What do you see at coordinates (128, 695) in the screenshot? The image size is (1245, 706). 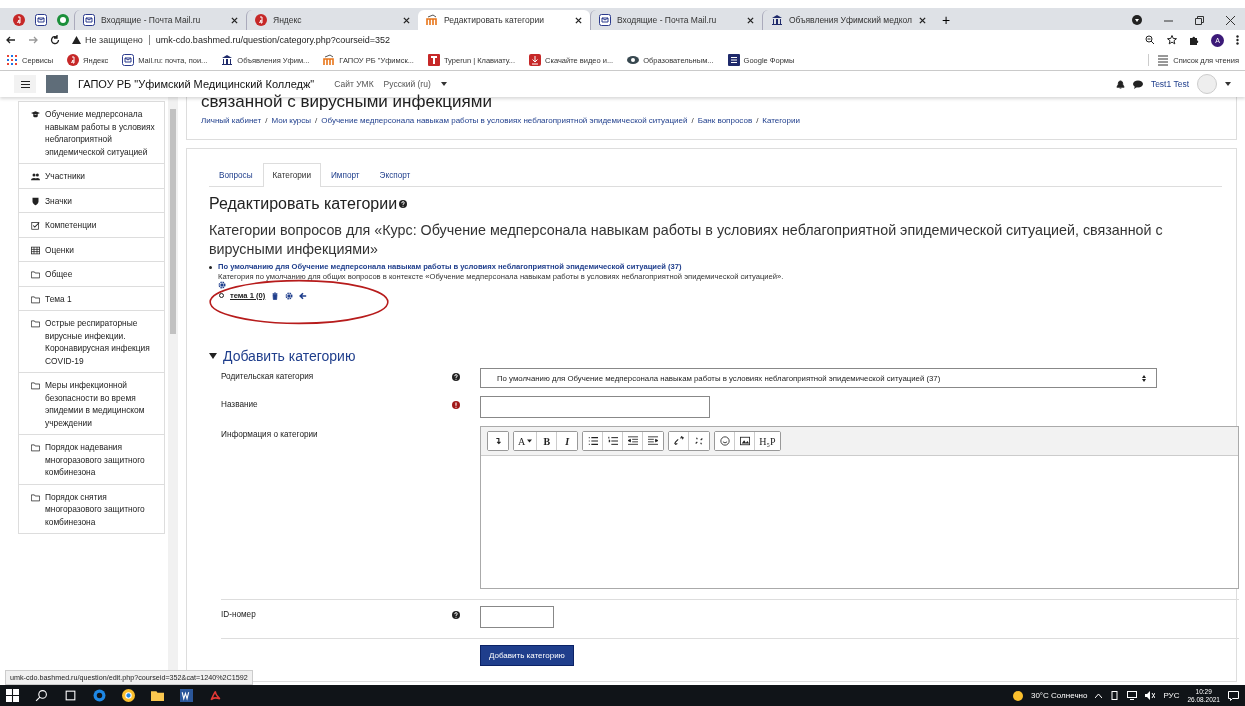 I see `browser-icon` at bounding box center [128, 695].